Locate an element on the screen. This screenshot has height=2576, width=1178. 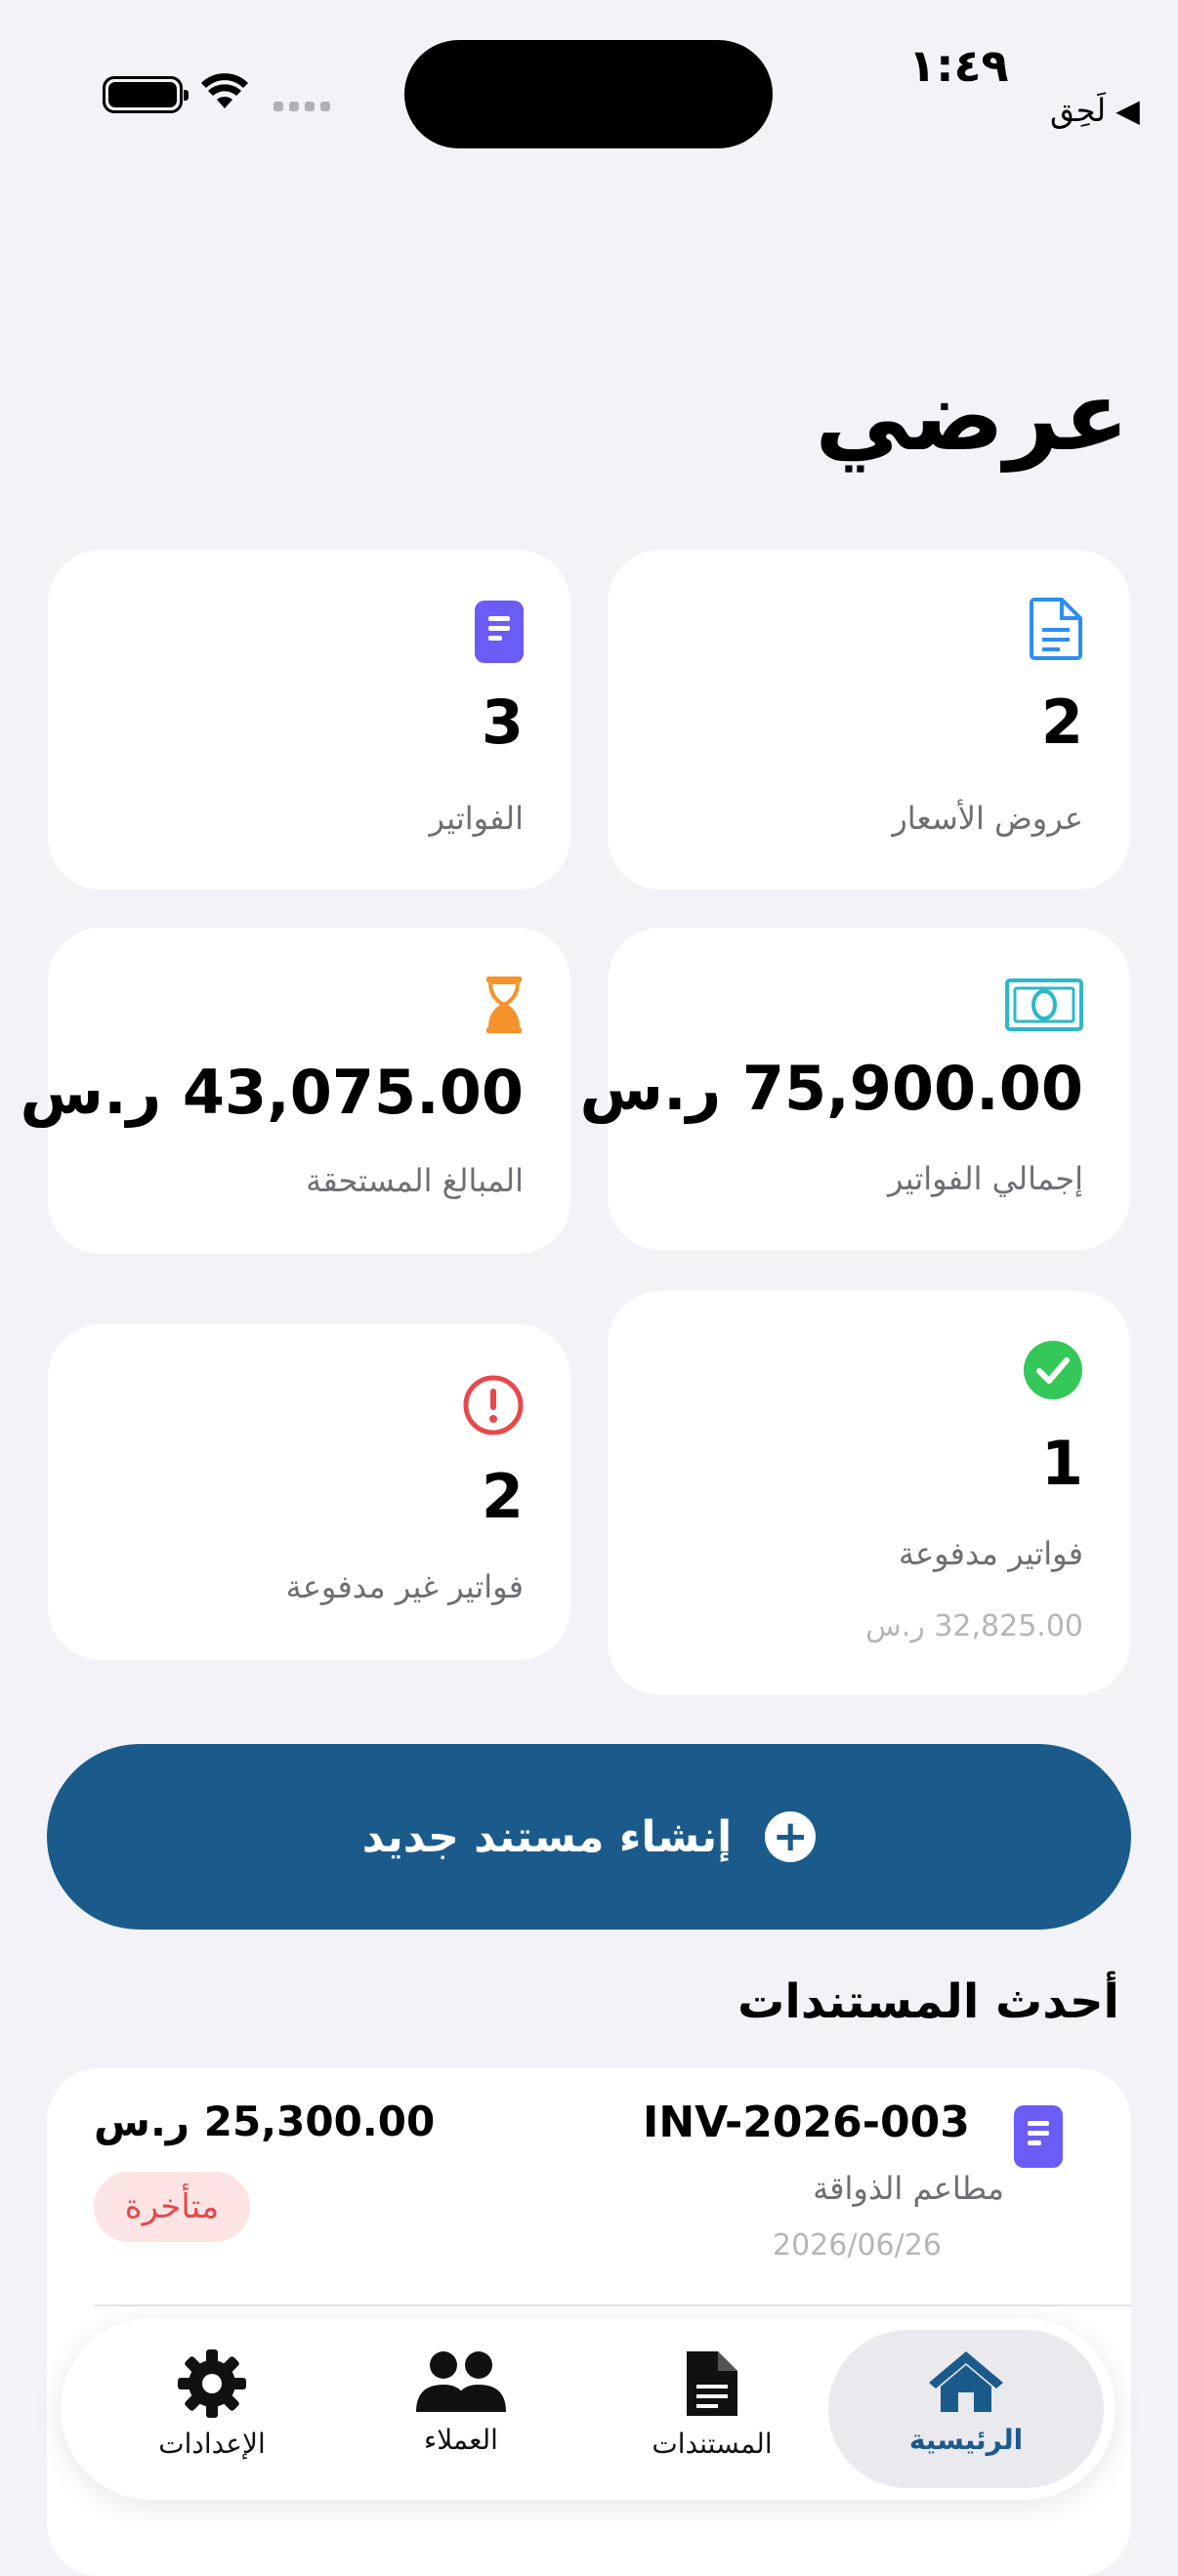
hourglass-icon is located at coordinates (504, 1005).